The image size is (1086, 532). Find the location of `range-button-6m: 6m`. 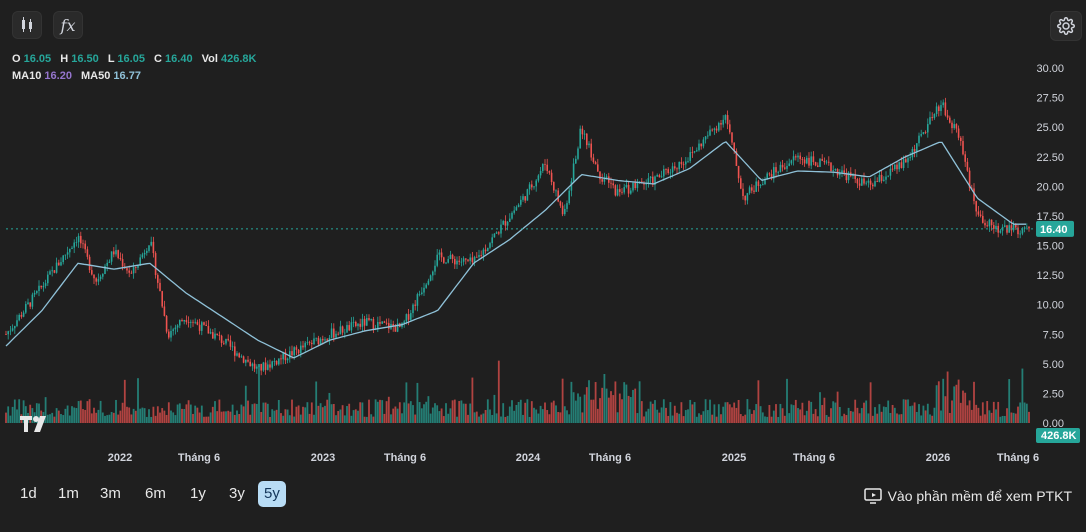

range-button-6m: 6m is located at coordinates (155, 494).